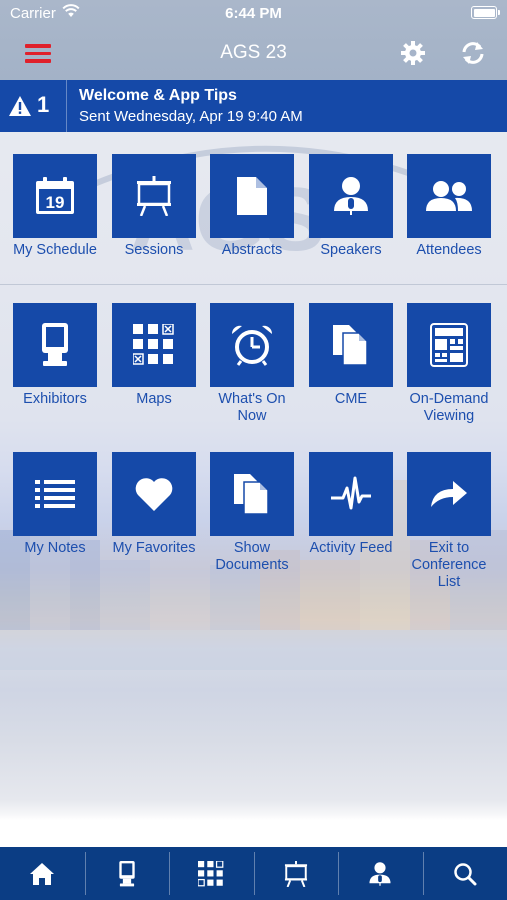  I want to click on tile-label: Sessions, so click(154, 250).